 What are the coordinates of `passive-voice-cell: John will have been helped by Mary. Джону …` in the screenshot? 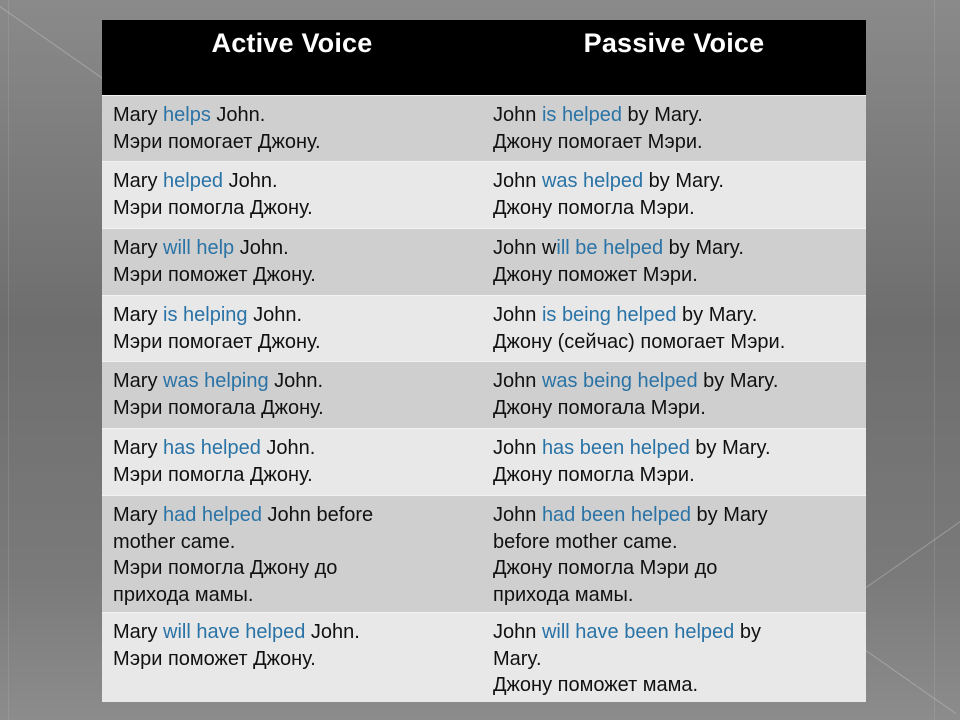 It's located at (674, 657).